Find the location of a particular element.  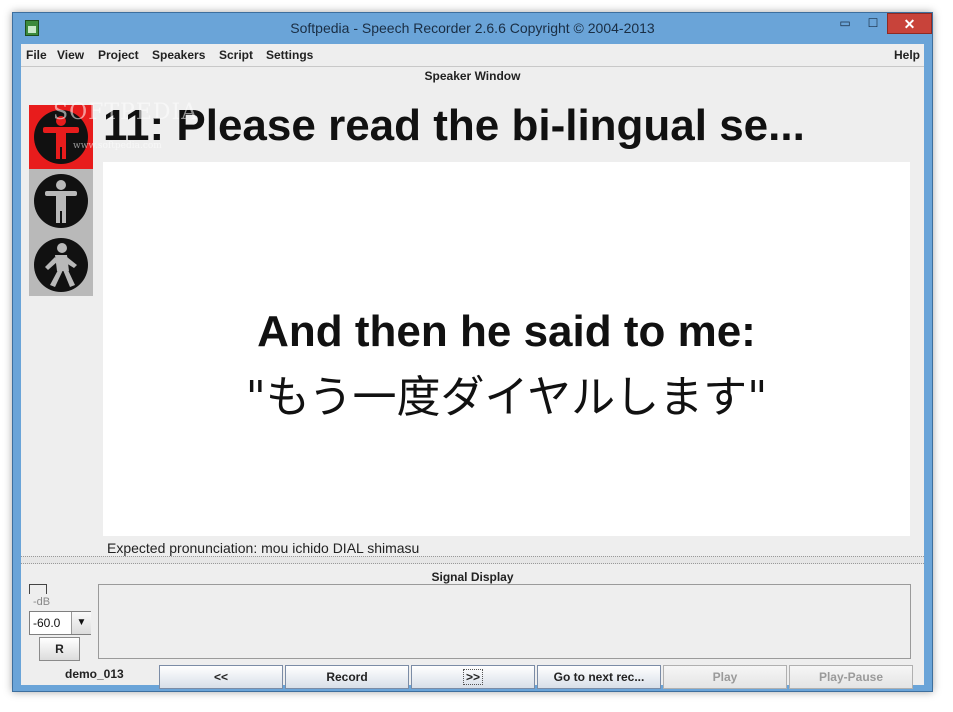

traffic-light-panel is located at coordinates (61, 200).